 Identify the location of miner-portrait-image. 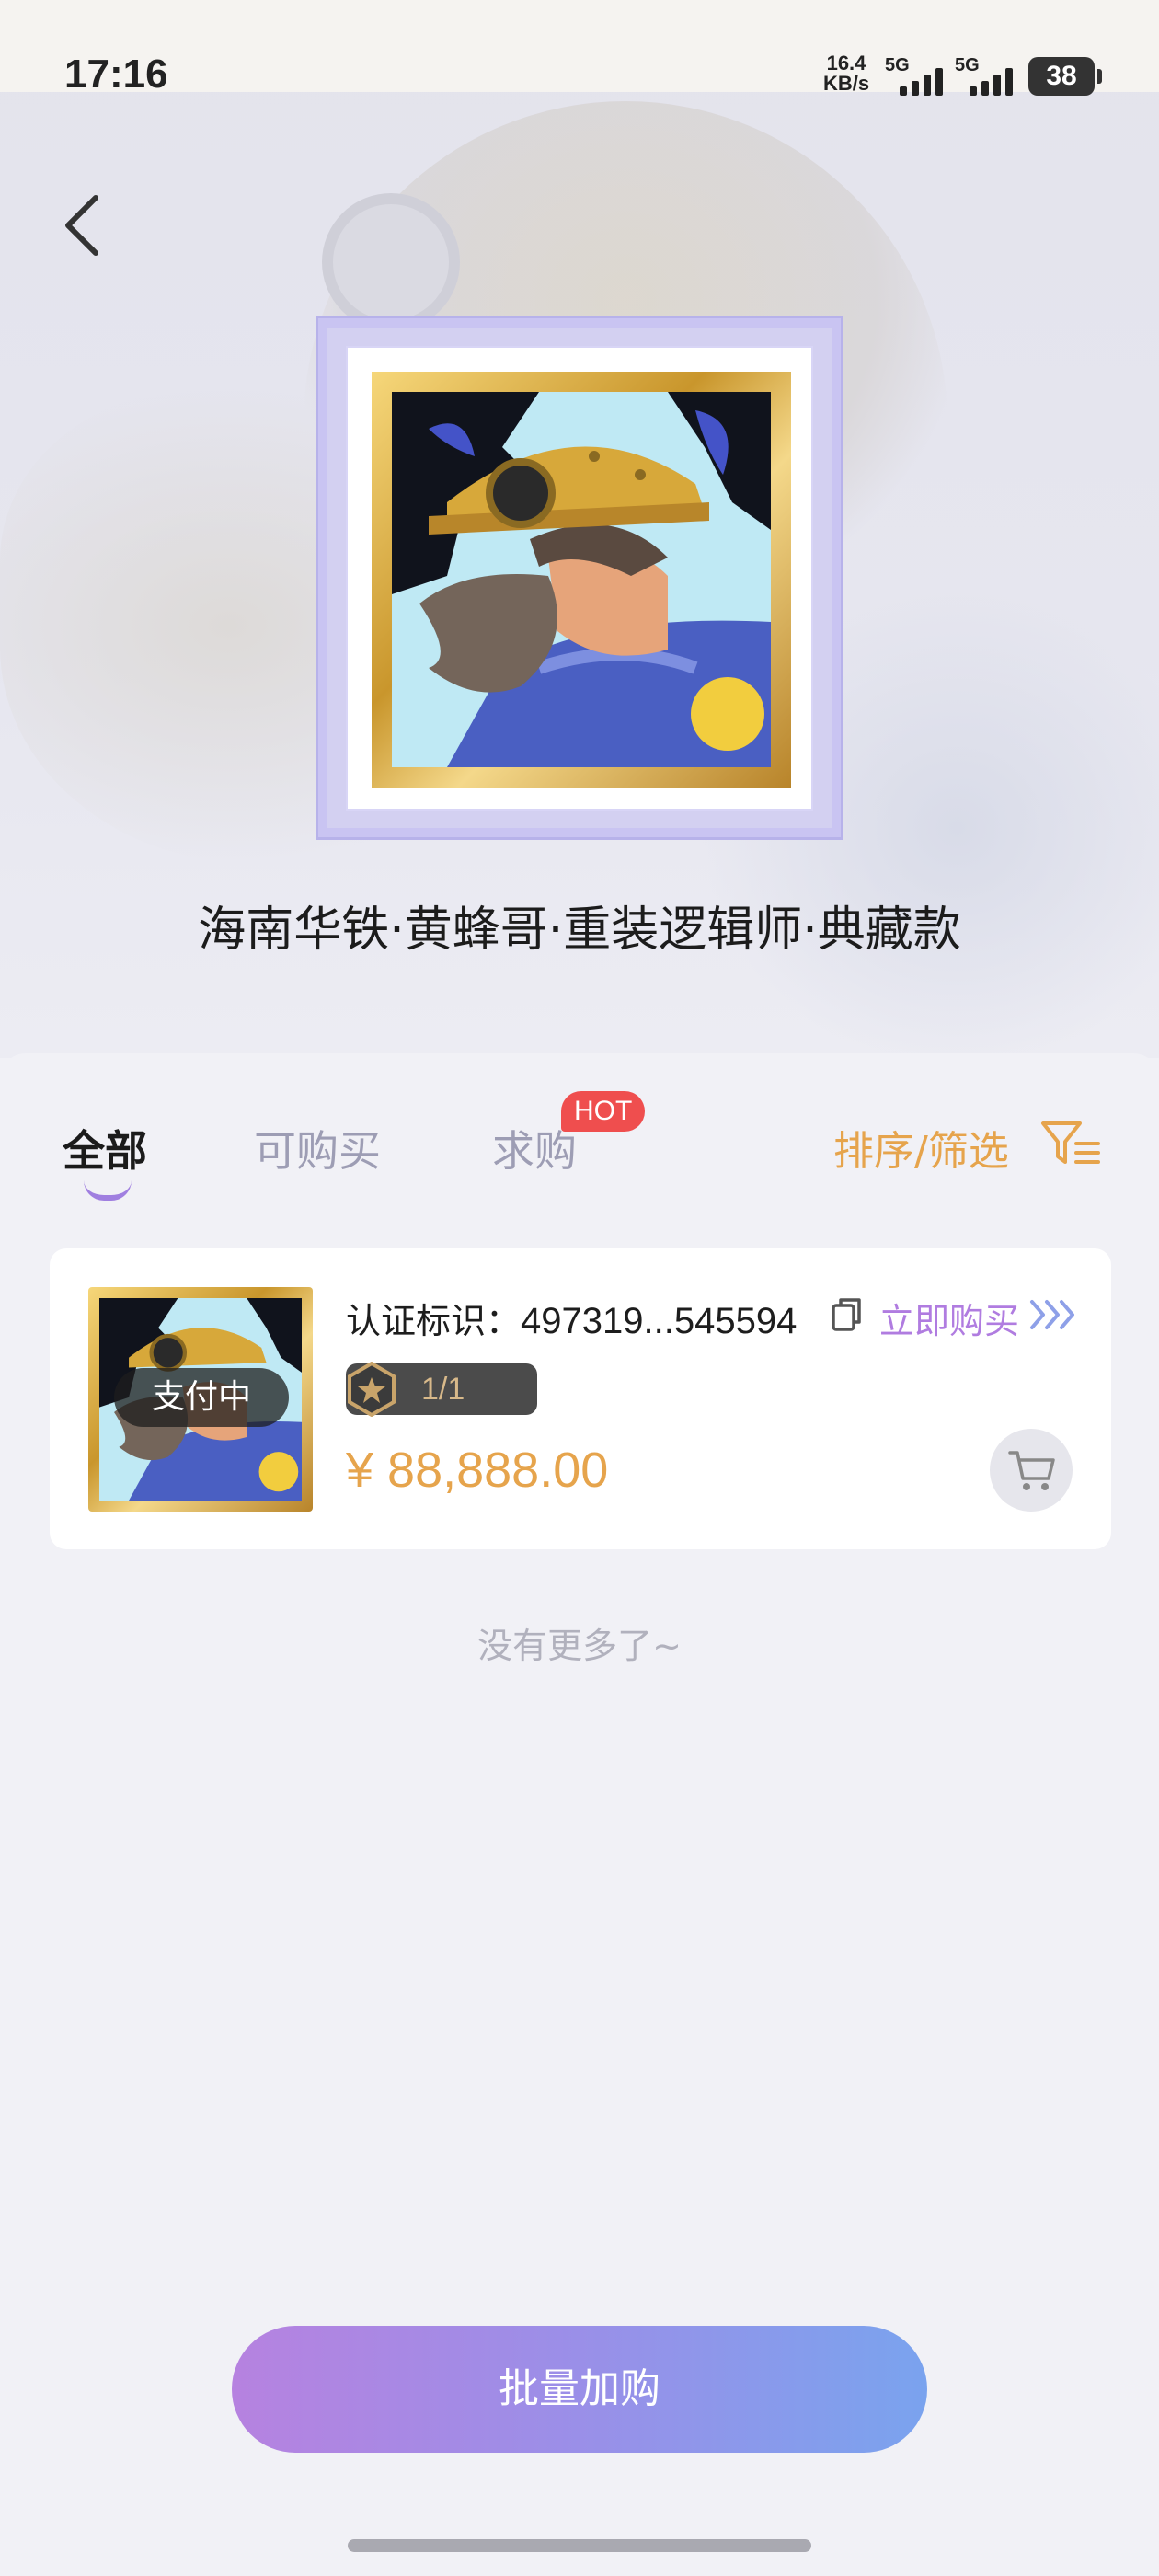
(581, 579).